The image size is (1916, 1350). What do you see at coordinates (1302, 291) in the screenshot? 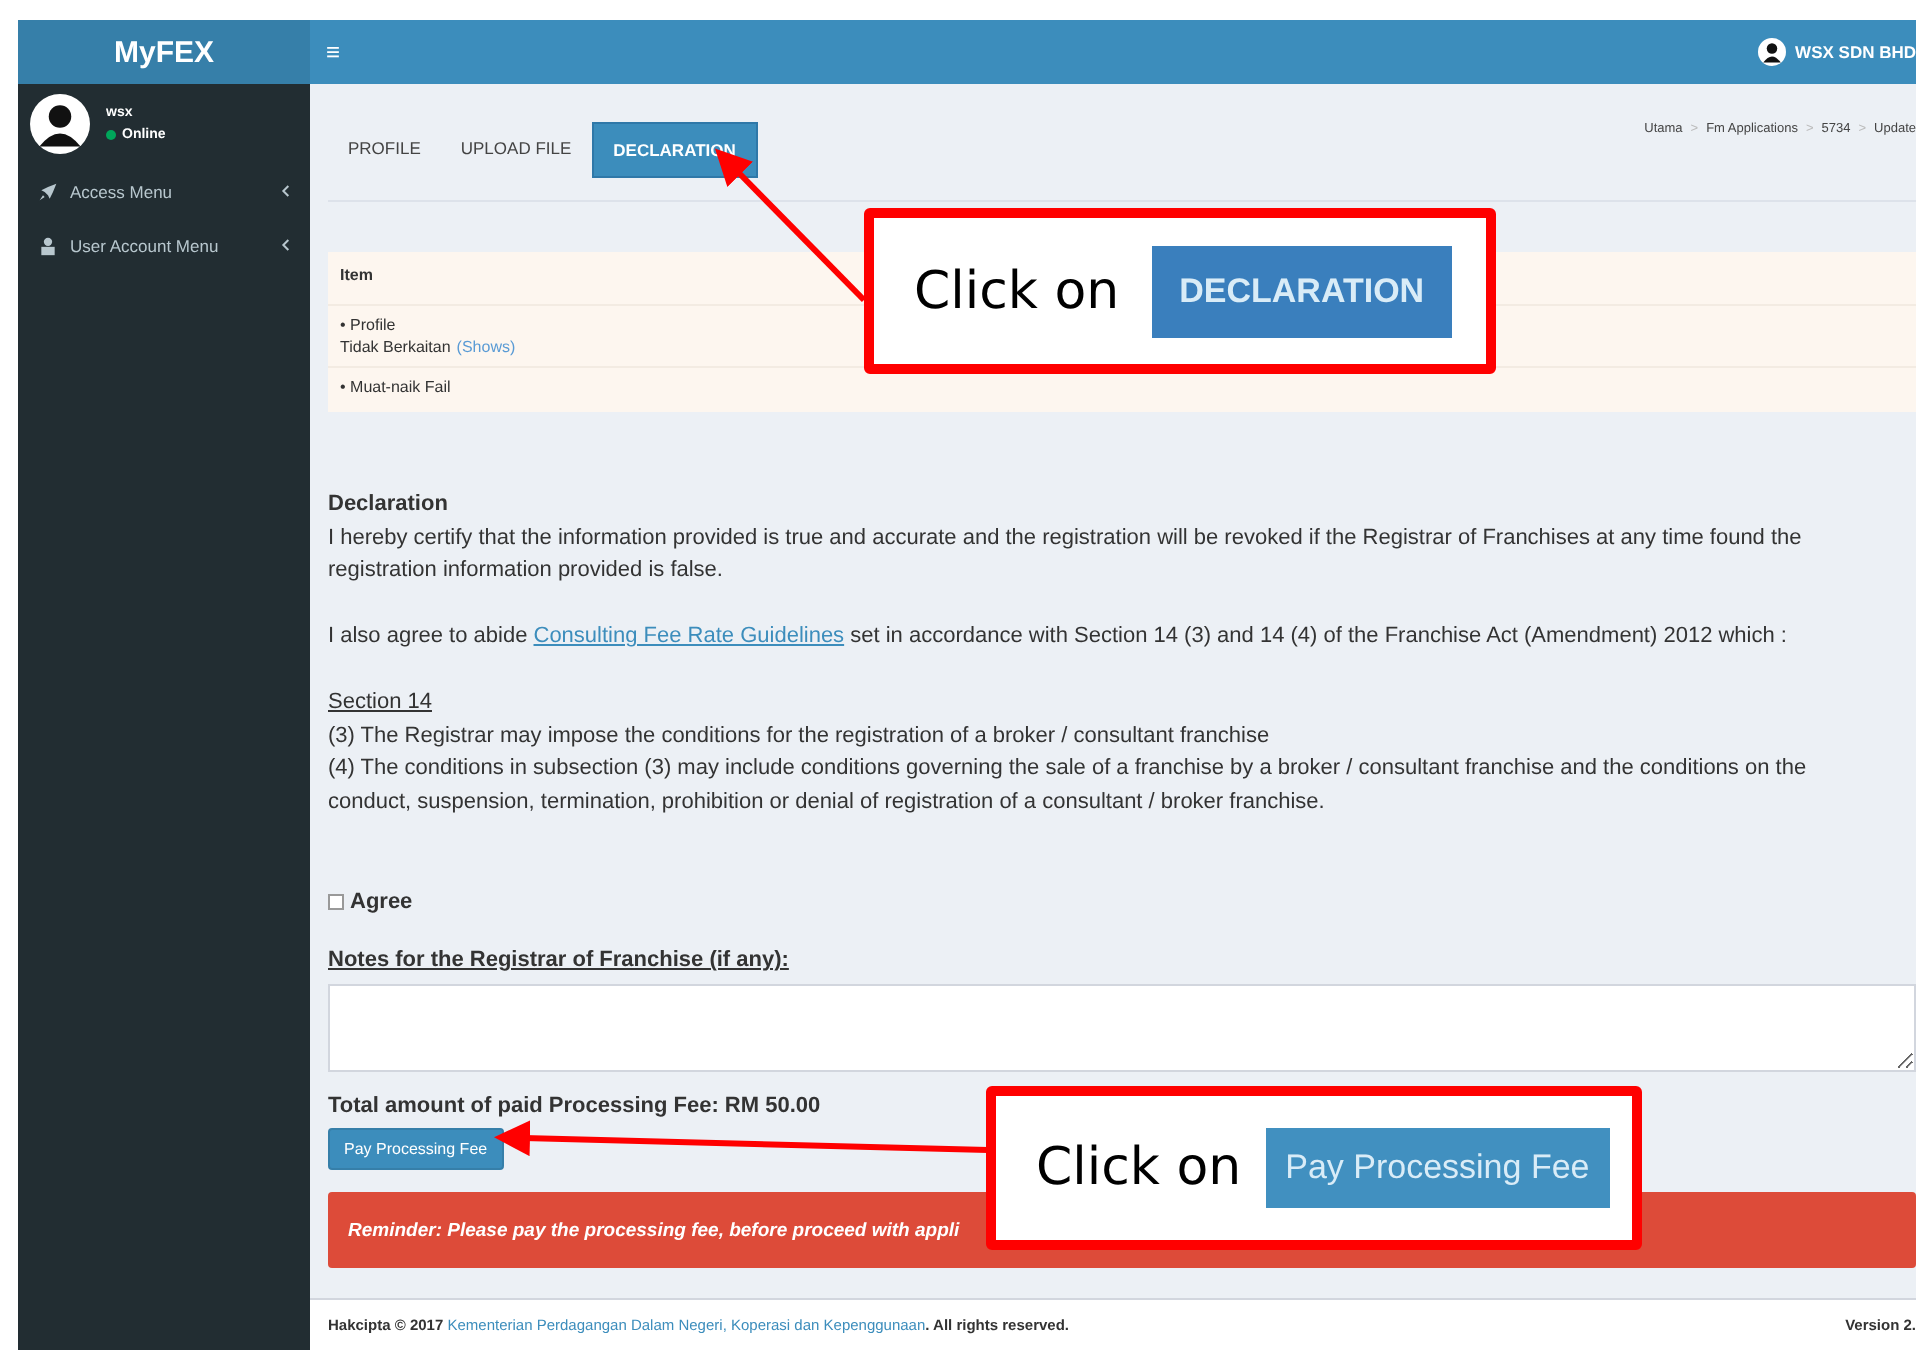
I see `callout-button-image: DECLARATION` at bounding box center [1302, 291].